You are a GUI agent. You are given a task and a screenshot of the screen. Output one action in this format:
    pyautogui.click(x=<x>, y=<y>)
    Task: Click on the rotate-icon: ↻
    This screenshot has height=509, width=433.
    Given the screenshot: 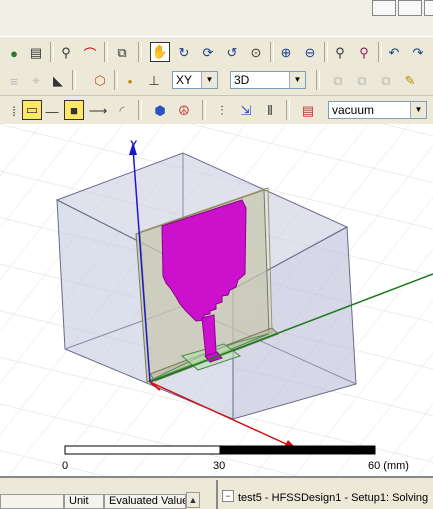 What is the action you would take?
    pyautogui.click(x=184, y=53)
    